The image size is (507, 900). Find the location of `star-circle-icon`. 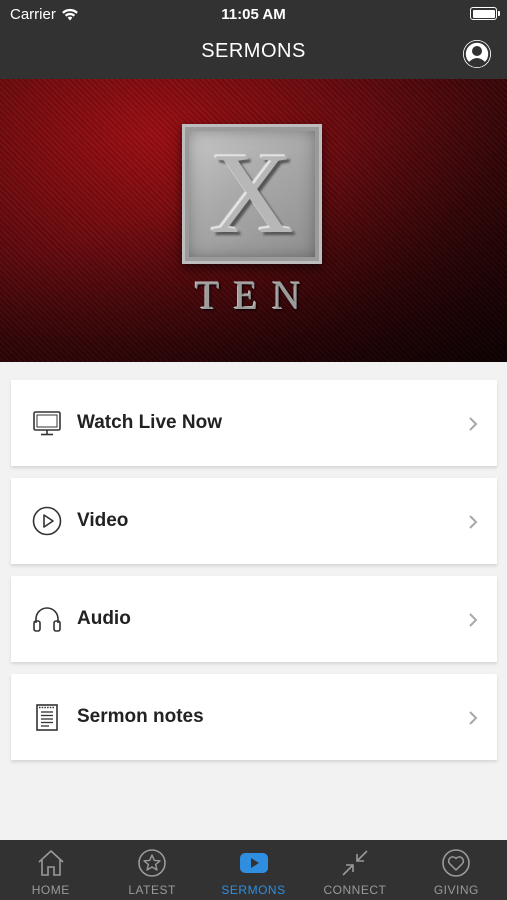

star-circle-icon is located at coordinates (152, 863).